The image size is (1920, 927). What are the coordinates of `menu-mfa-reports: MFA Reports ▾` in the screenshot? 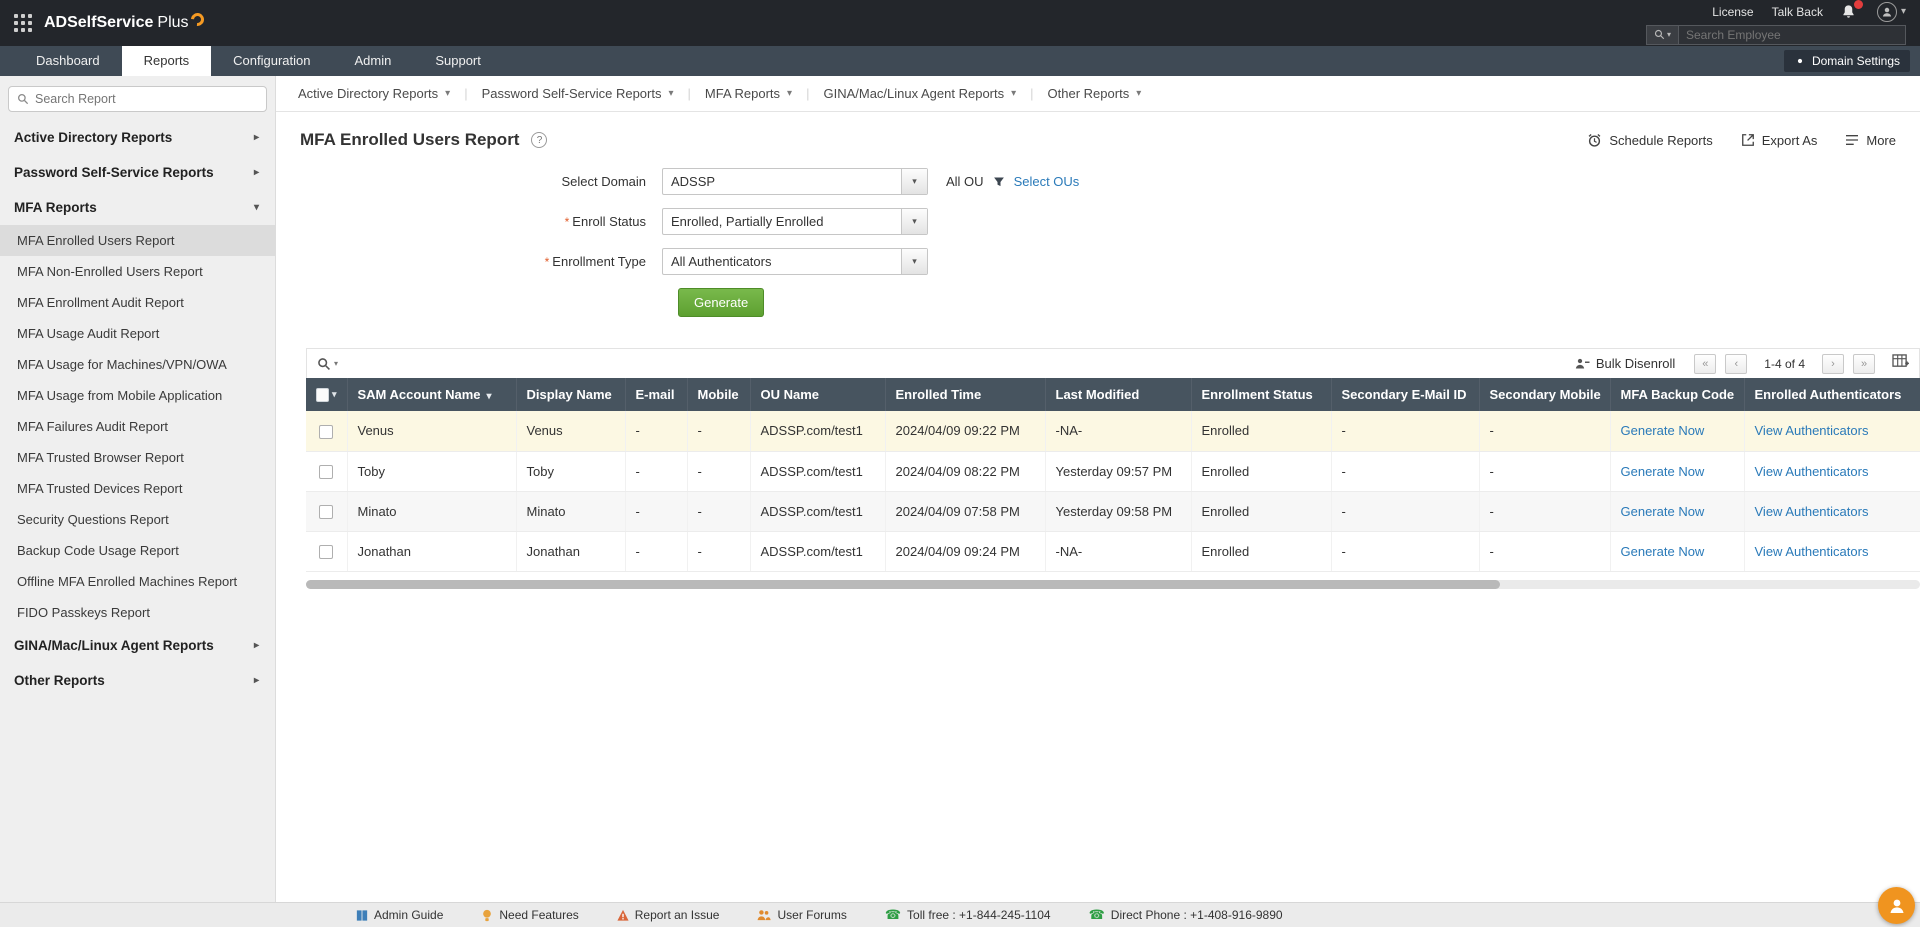 It's located at (748, 93).